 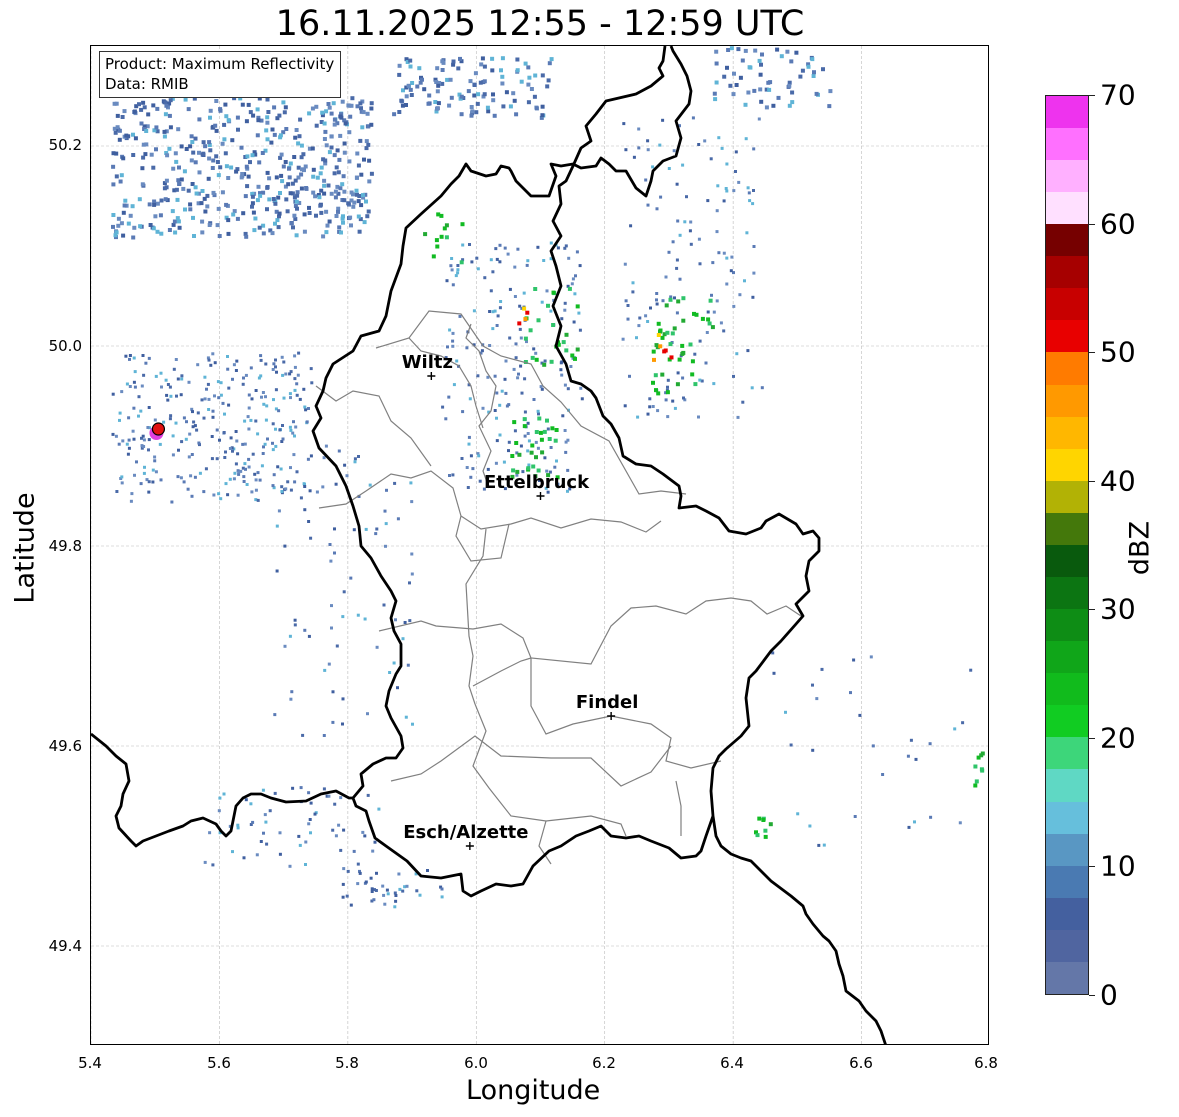 I want to click on city-esch-alzette: Esch/Alzette, so click(x=466, y=836).